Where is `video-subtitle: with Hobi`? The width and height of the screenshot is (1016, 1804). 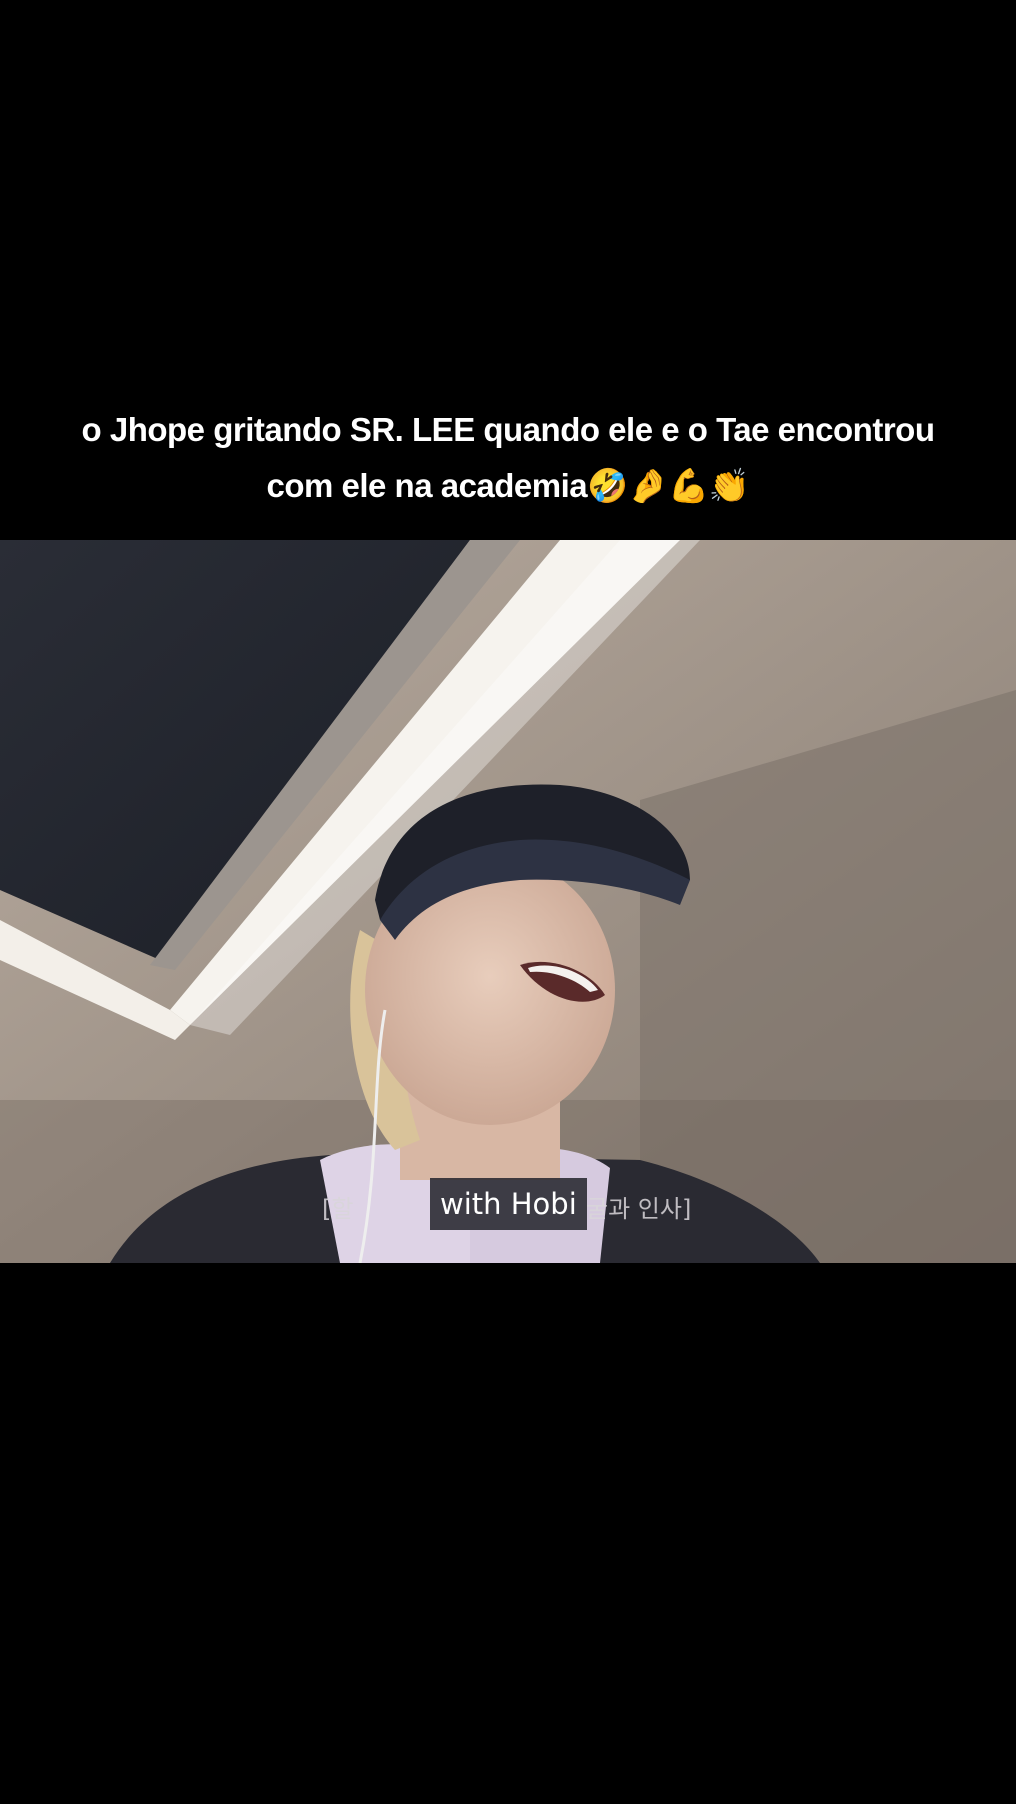
video-subtitle: with Hobi is located at coordinates (508, 1204).